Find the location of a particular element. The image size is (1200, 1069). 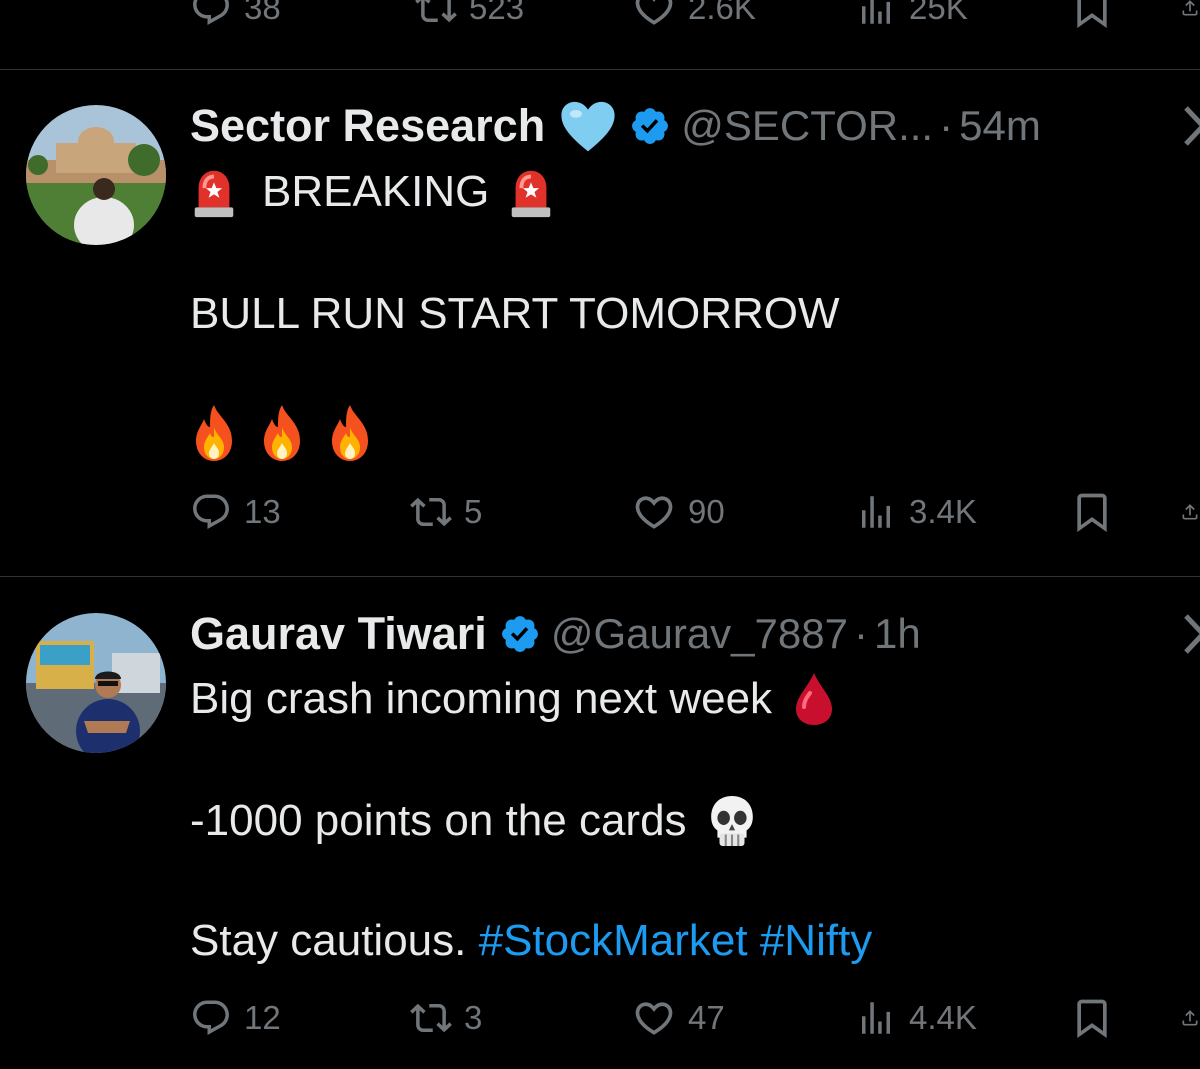

tweet-actions: 12 3 47 4.4K is located at coordinates (695, 1018).